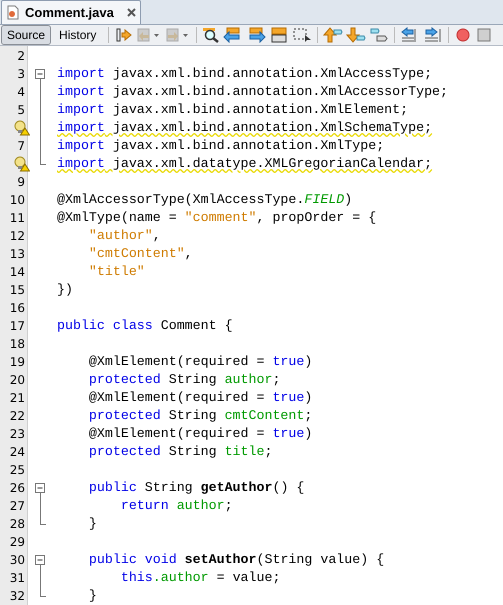 The width and height of the screenshot is (503, 605). Describe the element at coordinates (232, 110) in the screenshot. I see `code-line: import javax.xml.bind.annotation.XmlElement;` at that location.